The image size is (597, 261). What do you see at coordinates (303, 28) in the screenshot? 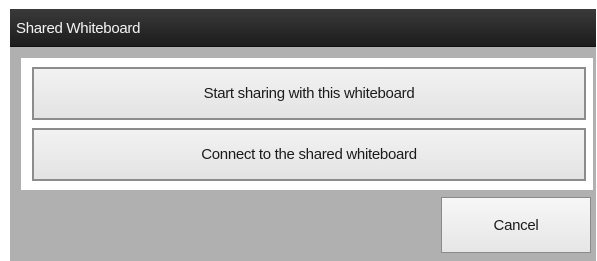
I see `title-bar: Shared Whiteboard` at bounding box center [303, 28].